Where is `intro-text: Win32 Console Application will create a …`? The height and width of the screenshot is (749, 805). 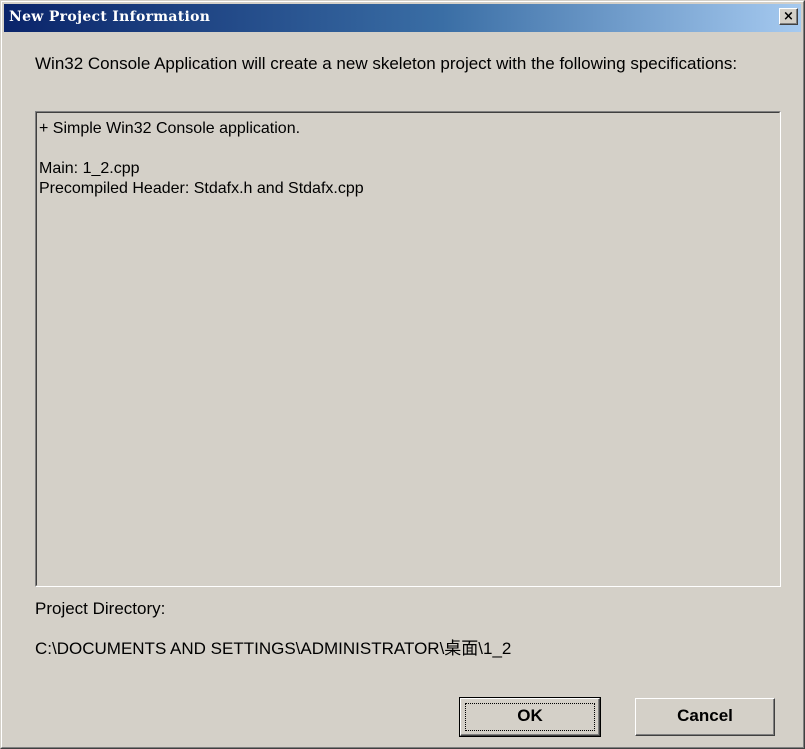 intro-text: Win32 Console Application will create a … is located at coordinates (386, 63).